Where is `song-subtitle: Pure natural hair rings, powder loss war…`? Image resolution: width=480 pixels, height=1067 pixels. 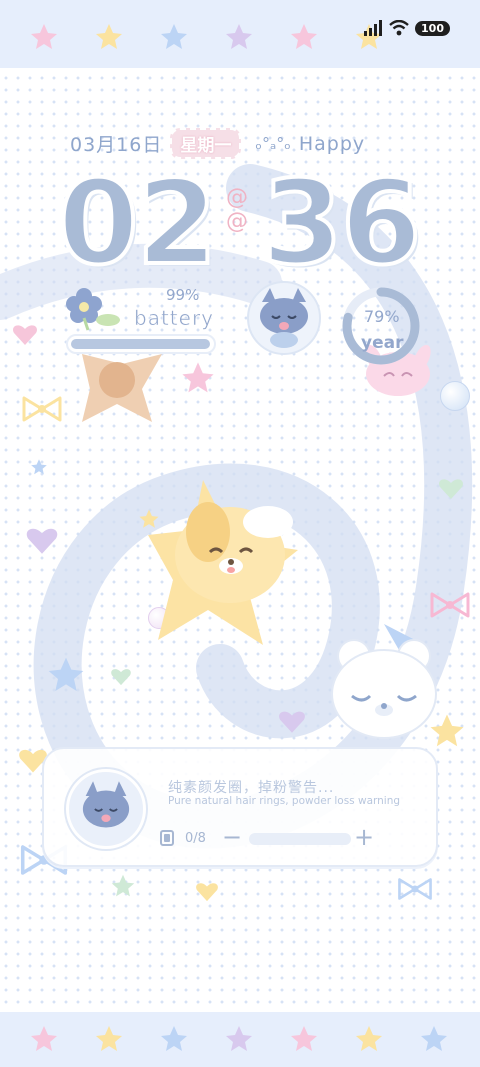
song-subtitle: Pure natural hair rings, powder loss war… is located at coordinates (284, 801).